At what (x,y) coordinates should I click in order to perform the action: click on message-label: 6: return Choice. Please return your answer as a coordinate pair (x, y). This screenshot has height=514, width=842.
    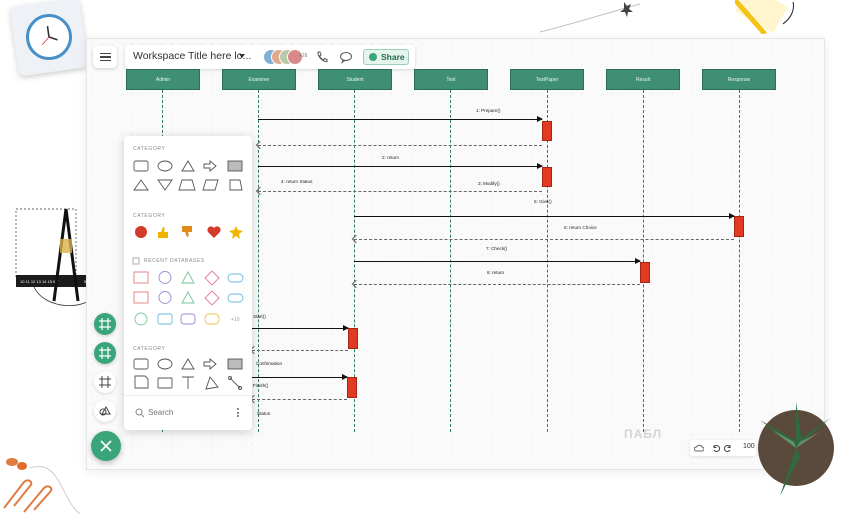
    Looking at the image, I should click on (580, 227).